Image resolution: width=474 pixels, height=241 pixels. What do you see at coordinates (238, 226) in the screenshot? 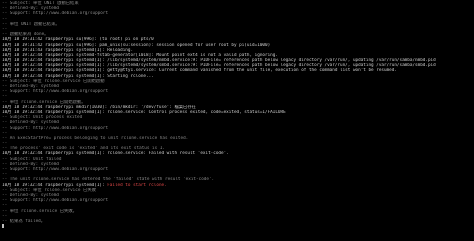
I see `cursor-line` at bounding box center [238, 226].